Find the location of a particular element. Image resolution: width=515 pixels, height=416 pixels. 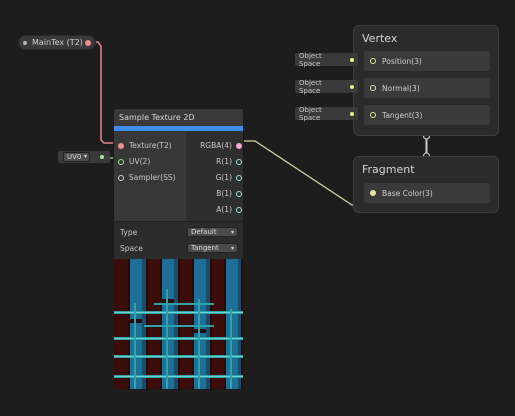

port-label: A(1) is located at coordinates (224, 209).